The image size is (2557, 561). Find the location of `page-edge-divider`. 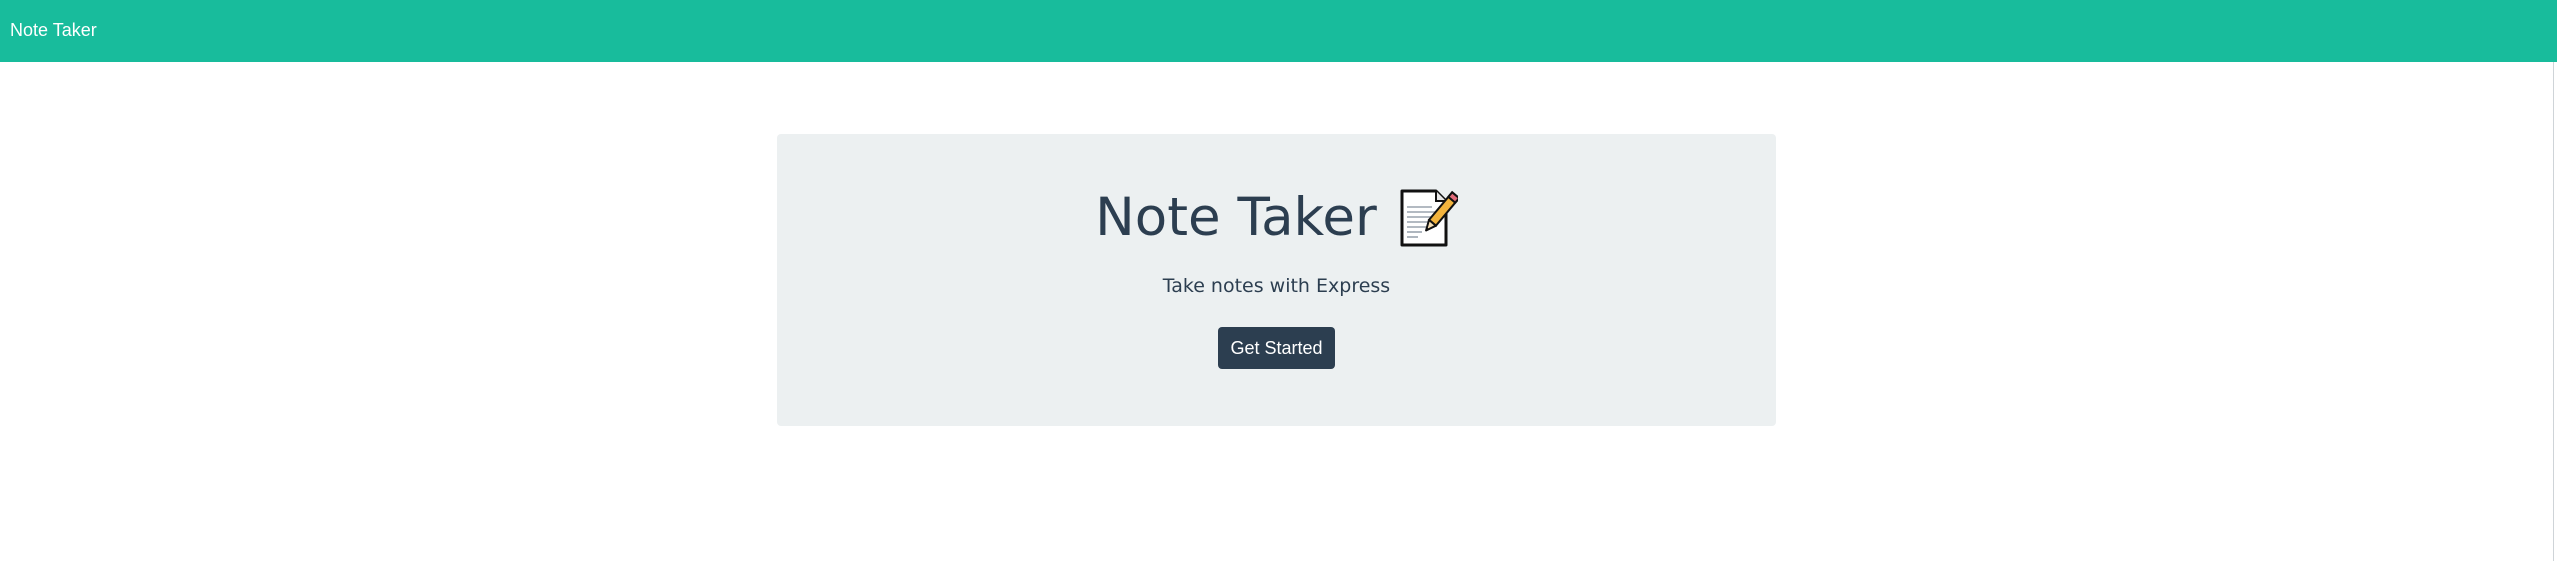

page-edge-divider is located at coordinates (2553, 311).